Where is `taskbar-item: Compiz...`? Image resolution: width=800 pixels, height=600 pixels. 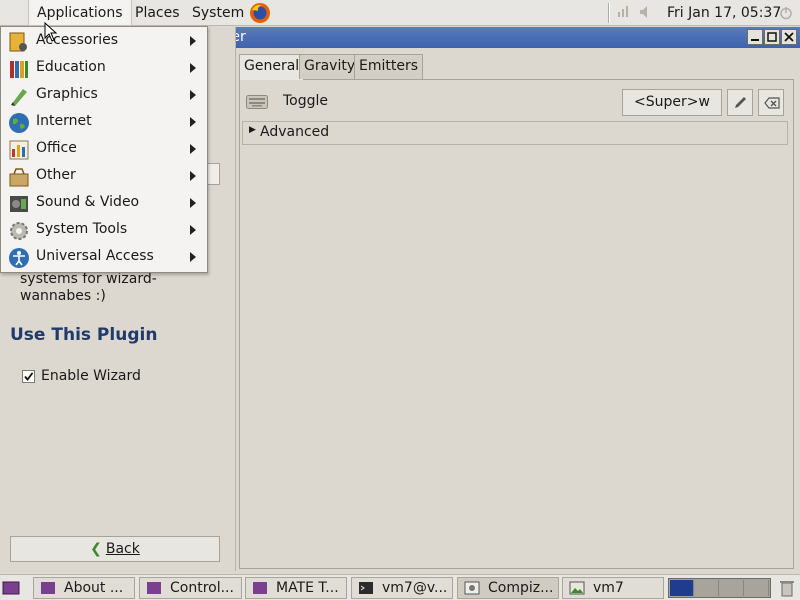
taskbar-item: Compiz... is located at coordinates (508, 588).